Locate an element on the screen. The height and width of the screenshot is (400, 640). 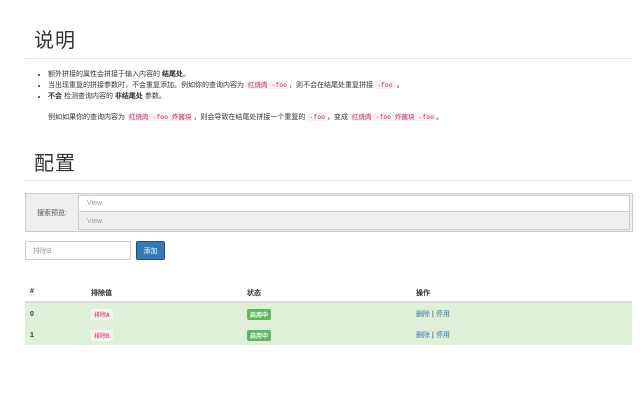
header-index: # is located at coordinates (32, 291).